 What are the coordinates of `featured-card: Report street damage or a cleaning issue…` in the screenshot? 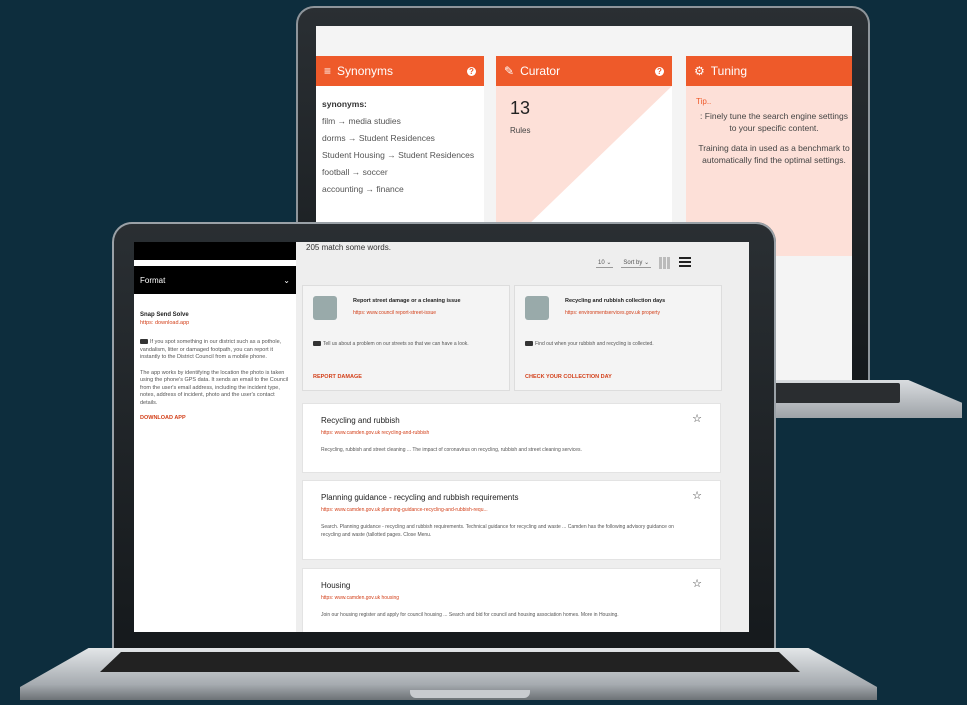 It's located at (406, 338).